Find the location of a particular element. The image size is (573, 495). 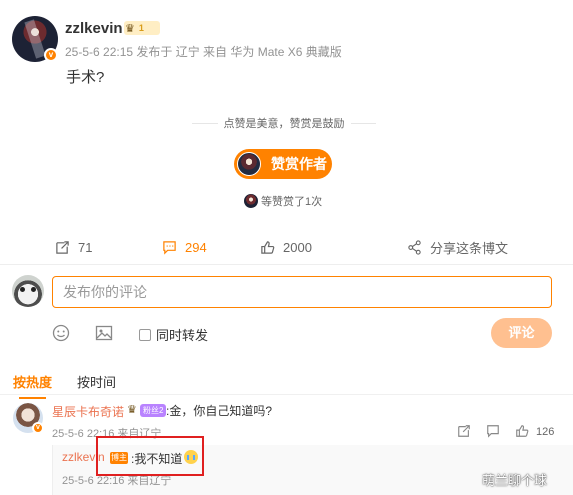

emoji-icon is located at coordinates (61, 333).